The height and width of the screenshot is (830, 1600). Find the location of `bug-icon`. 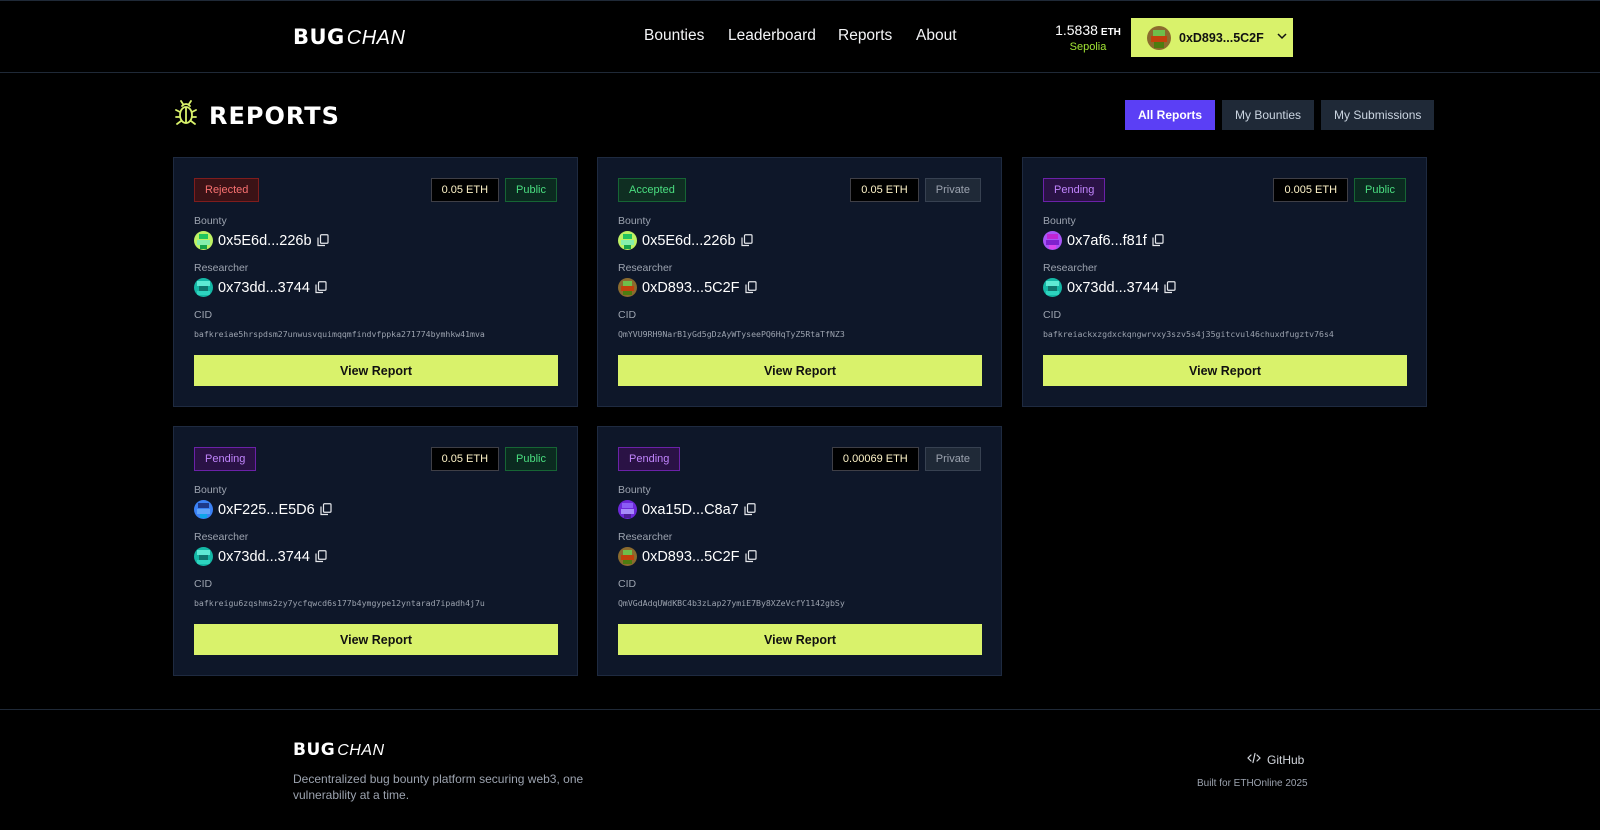

bug-icon is located at coordinates (186, 115).